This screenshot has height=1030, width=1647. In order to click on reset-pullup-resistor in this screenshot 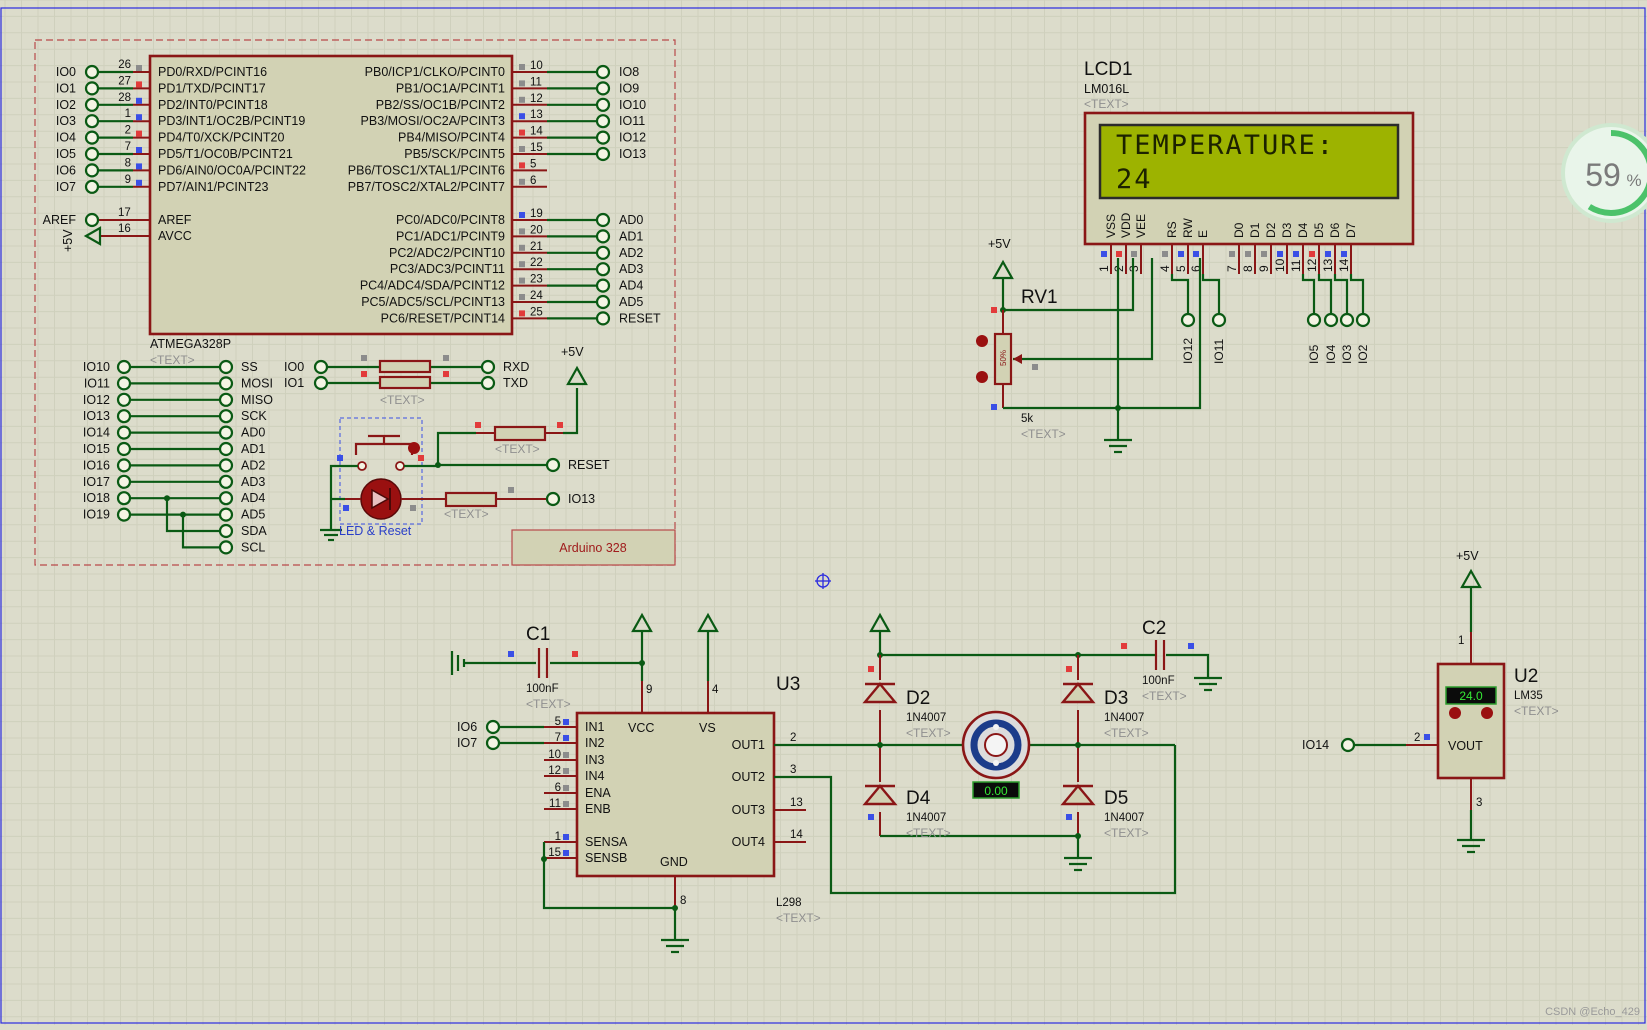, I will do `click(520, 433)`.